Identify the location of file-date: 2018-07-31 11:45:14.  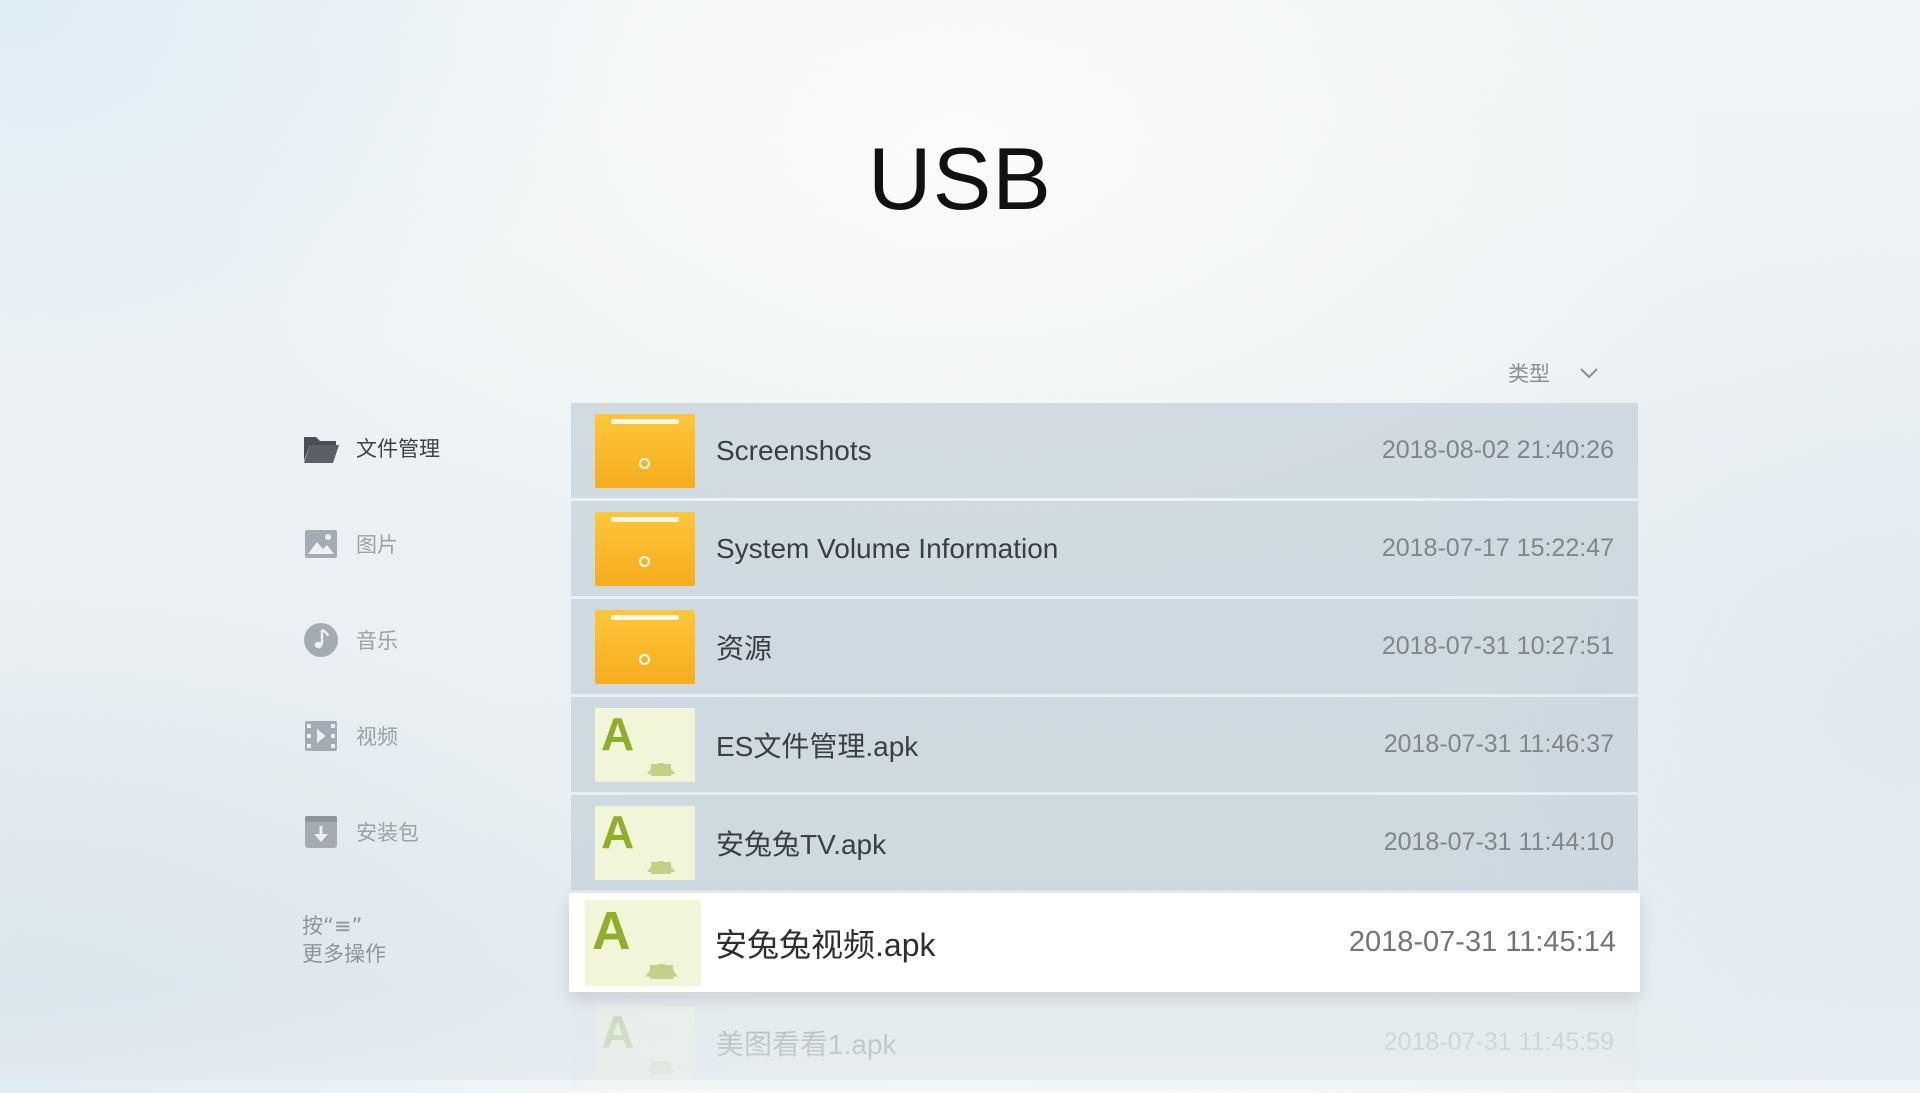
(1482, 942).